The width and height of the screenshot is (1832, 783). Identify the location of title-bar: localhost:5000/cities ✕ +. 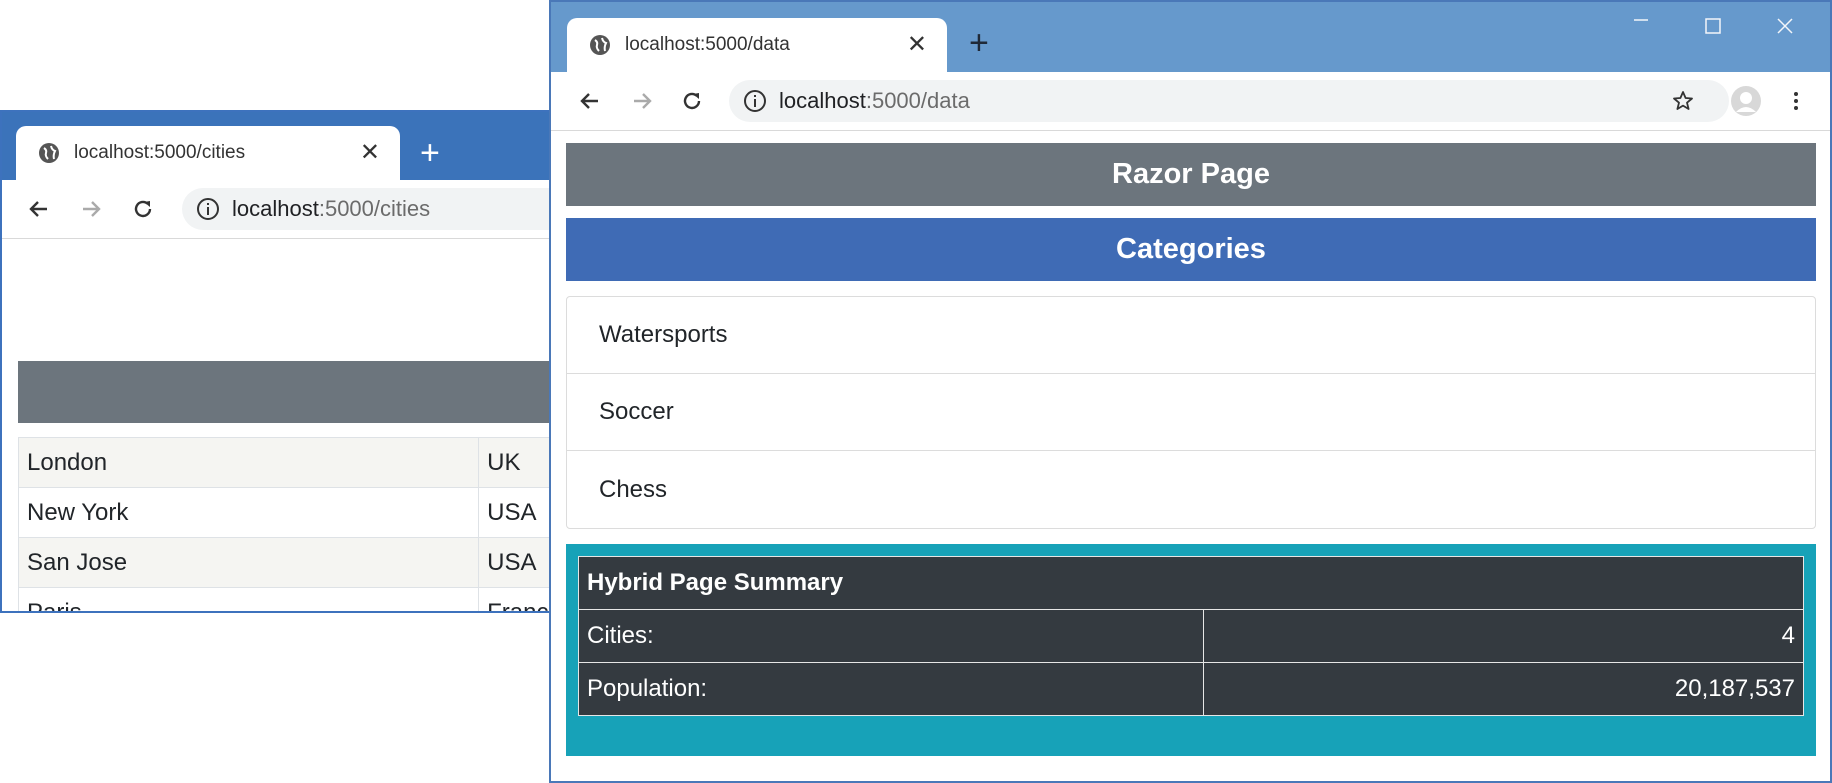
(300, 146).